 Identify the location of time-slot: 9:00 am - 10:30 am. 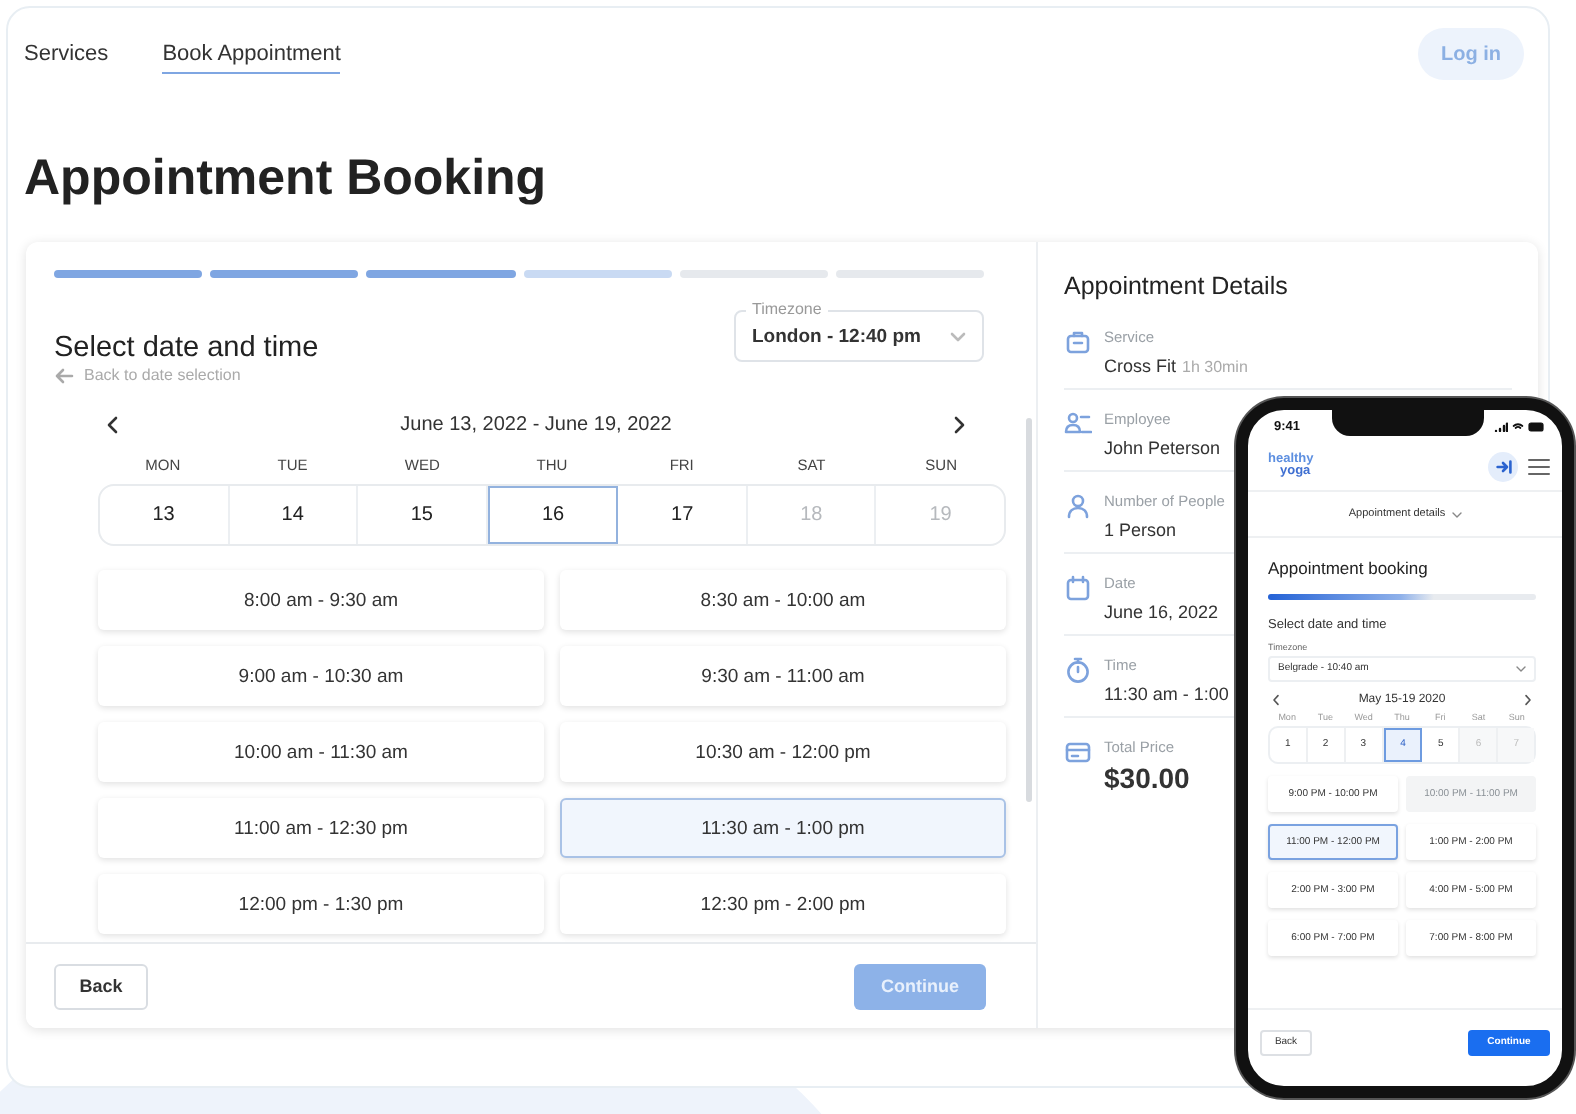
(321, 676).